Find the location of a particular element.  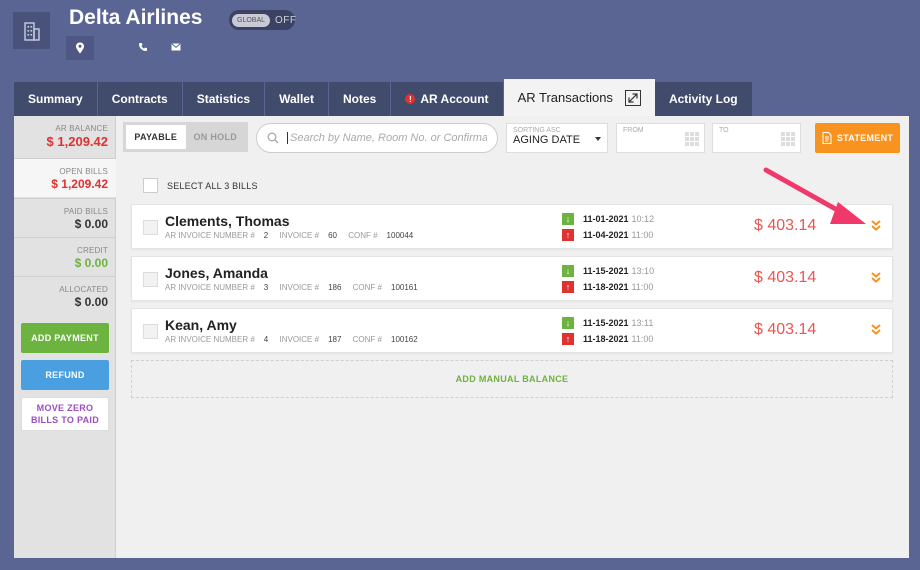

tab-label: Statistics is located at coordinates (223, 99).